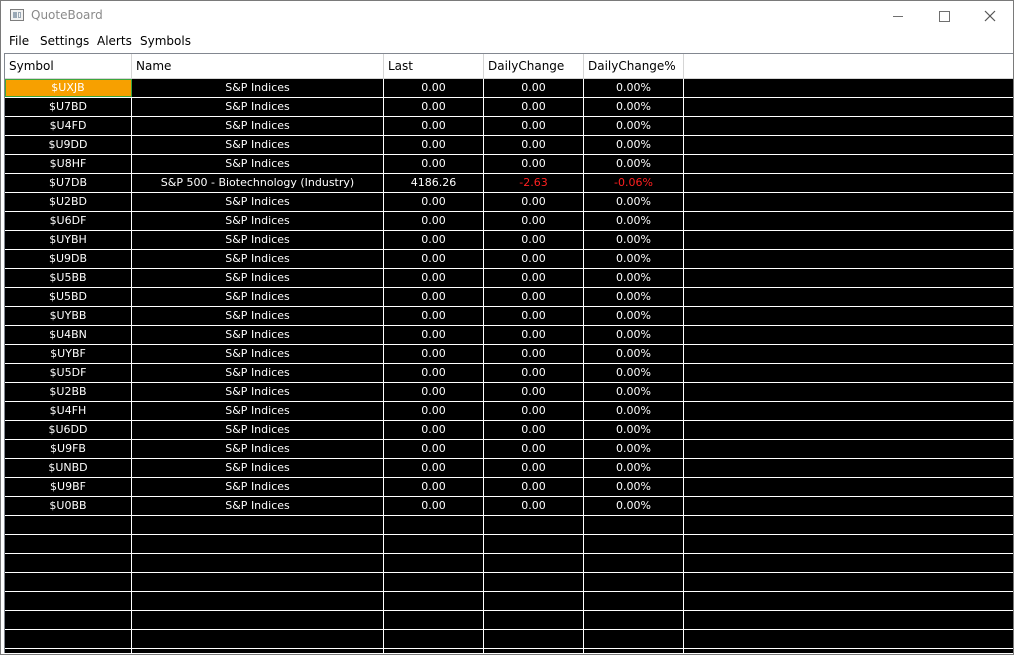 This screenshot has width=1014, height=655. I want to click on table-row: $U9DB S&P Indices 0.00 0.00 0.00%, so click(509, 259).